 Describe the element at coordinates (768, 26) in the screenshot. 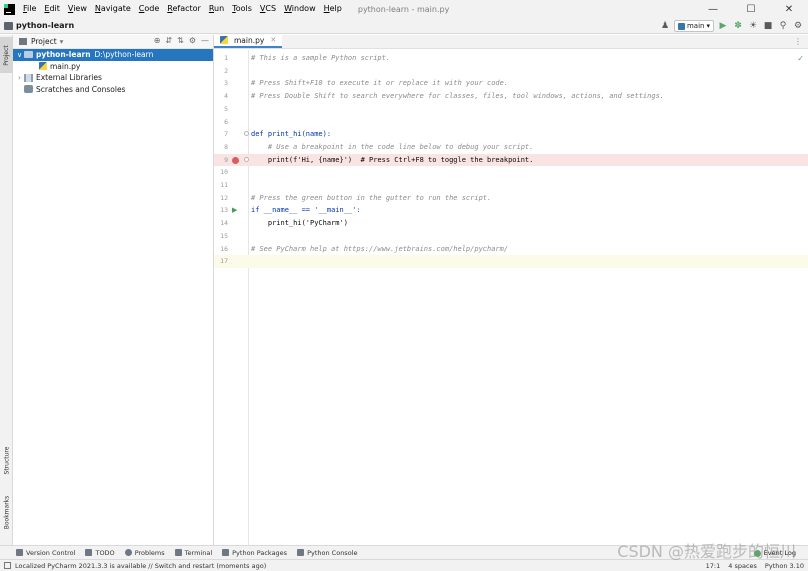

I see `stop-icon: ■` at that location.